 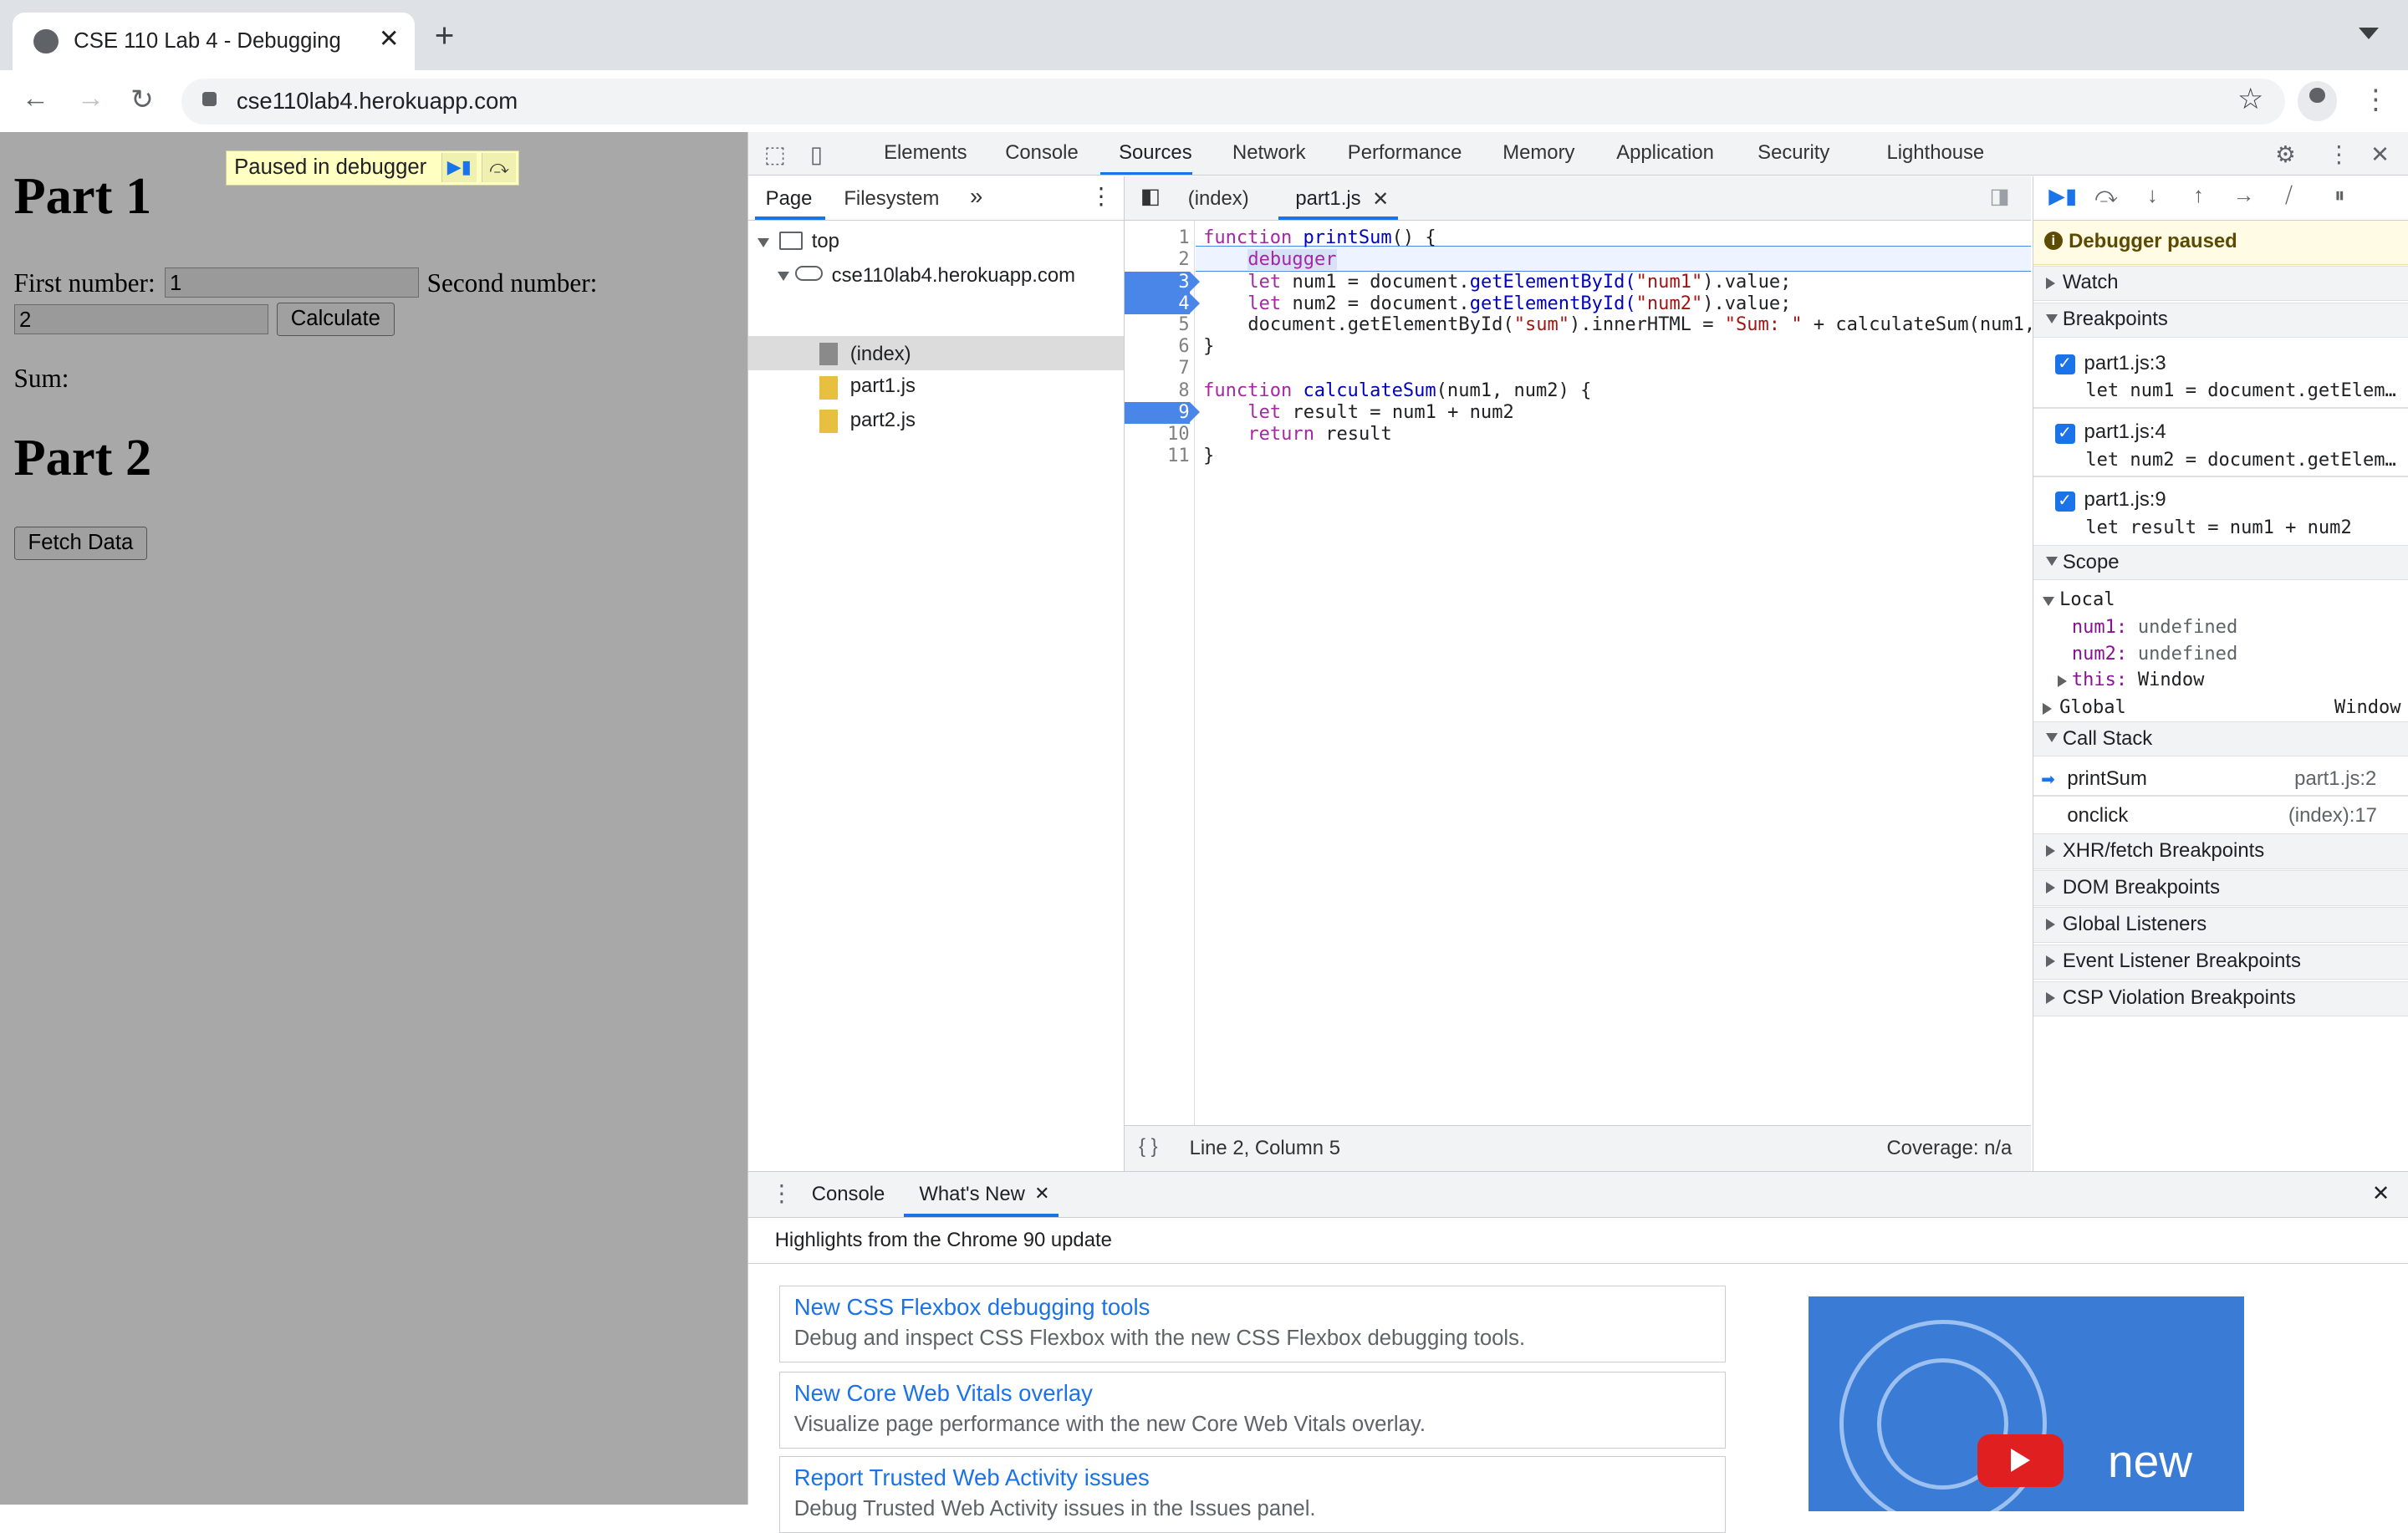 I want to click on xhr-breakpoints-header: XHR/fetch Breakpoints, so click(x=2220, y=851).